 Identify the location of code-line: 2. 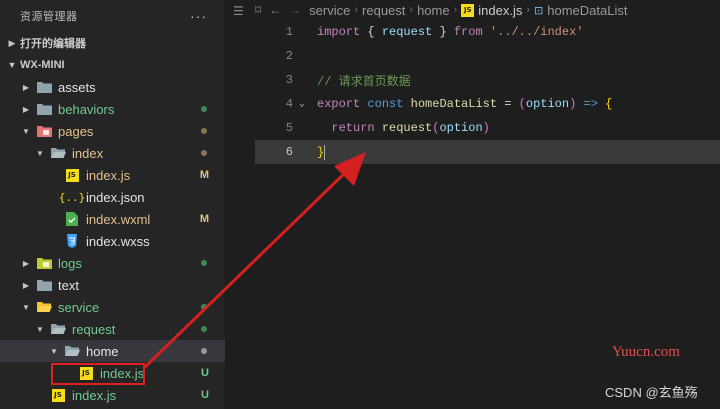
(487, 56).